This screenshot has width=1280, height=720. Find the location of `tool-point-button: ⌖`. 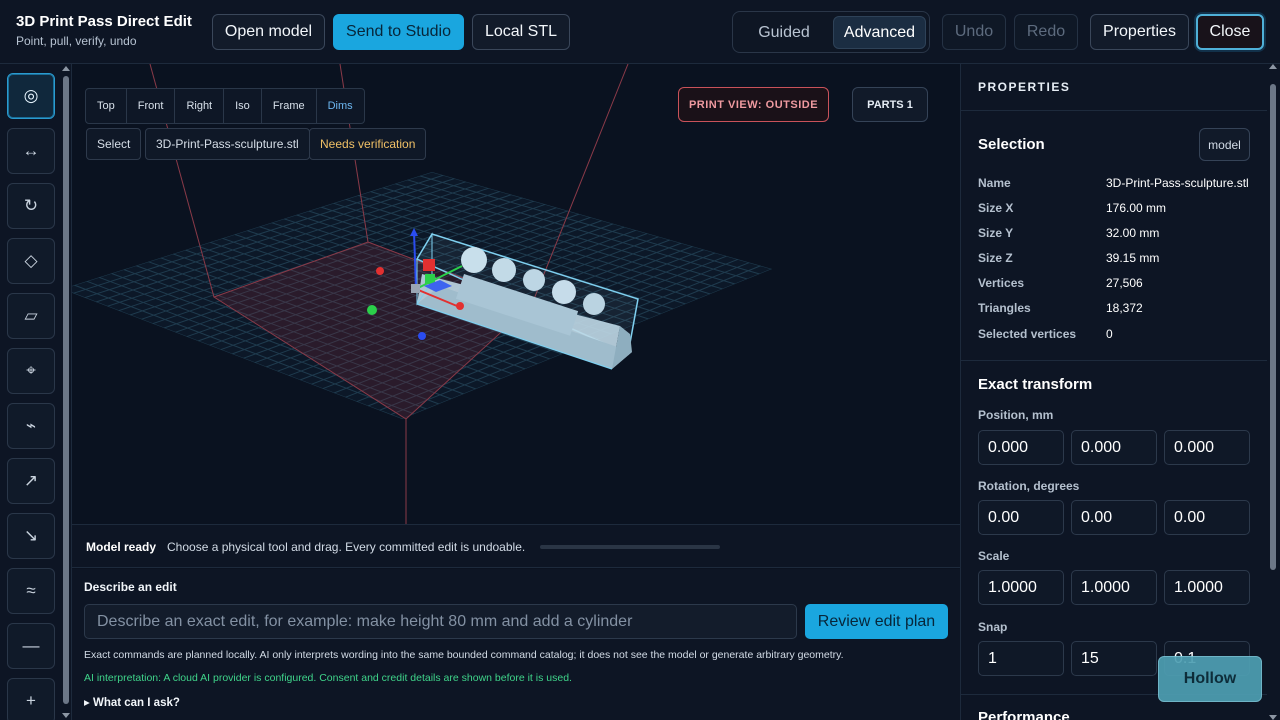

tool-point-button: ⌖ is located at coordinates (31, 371).